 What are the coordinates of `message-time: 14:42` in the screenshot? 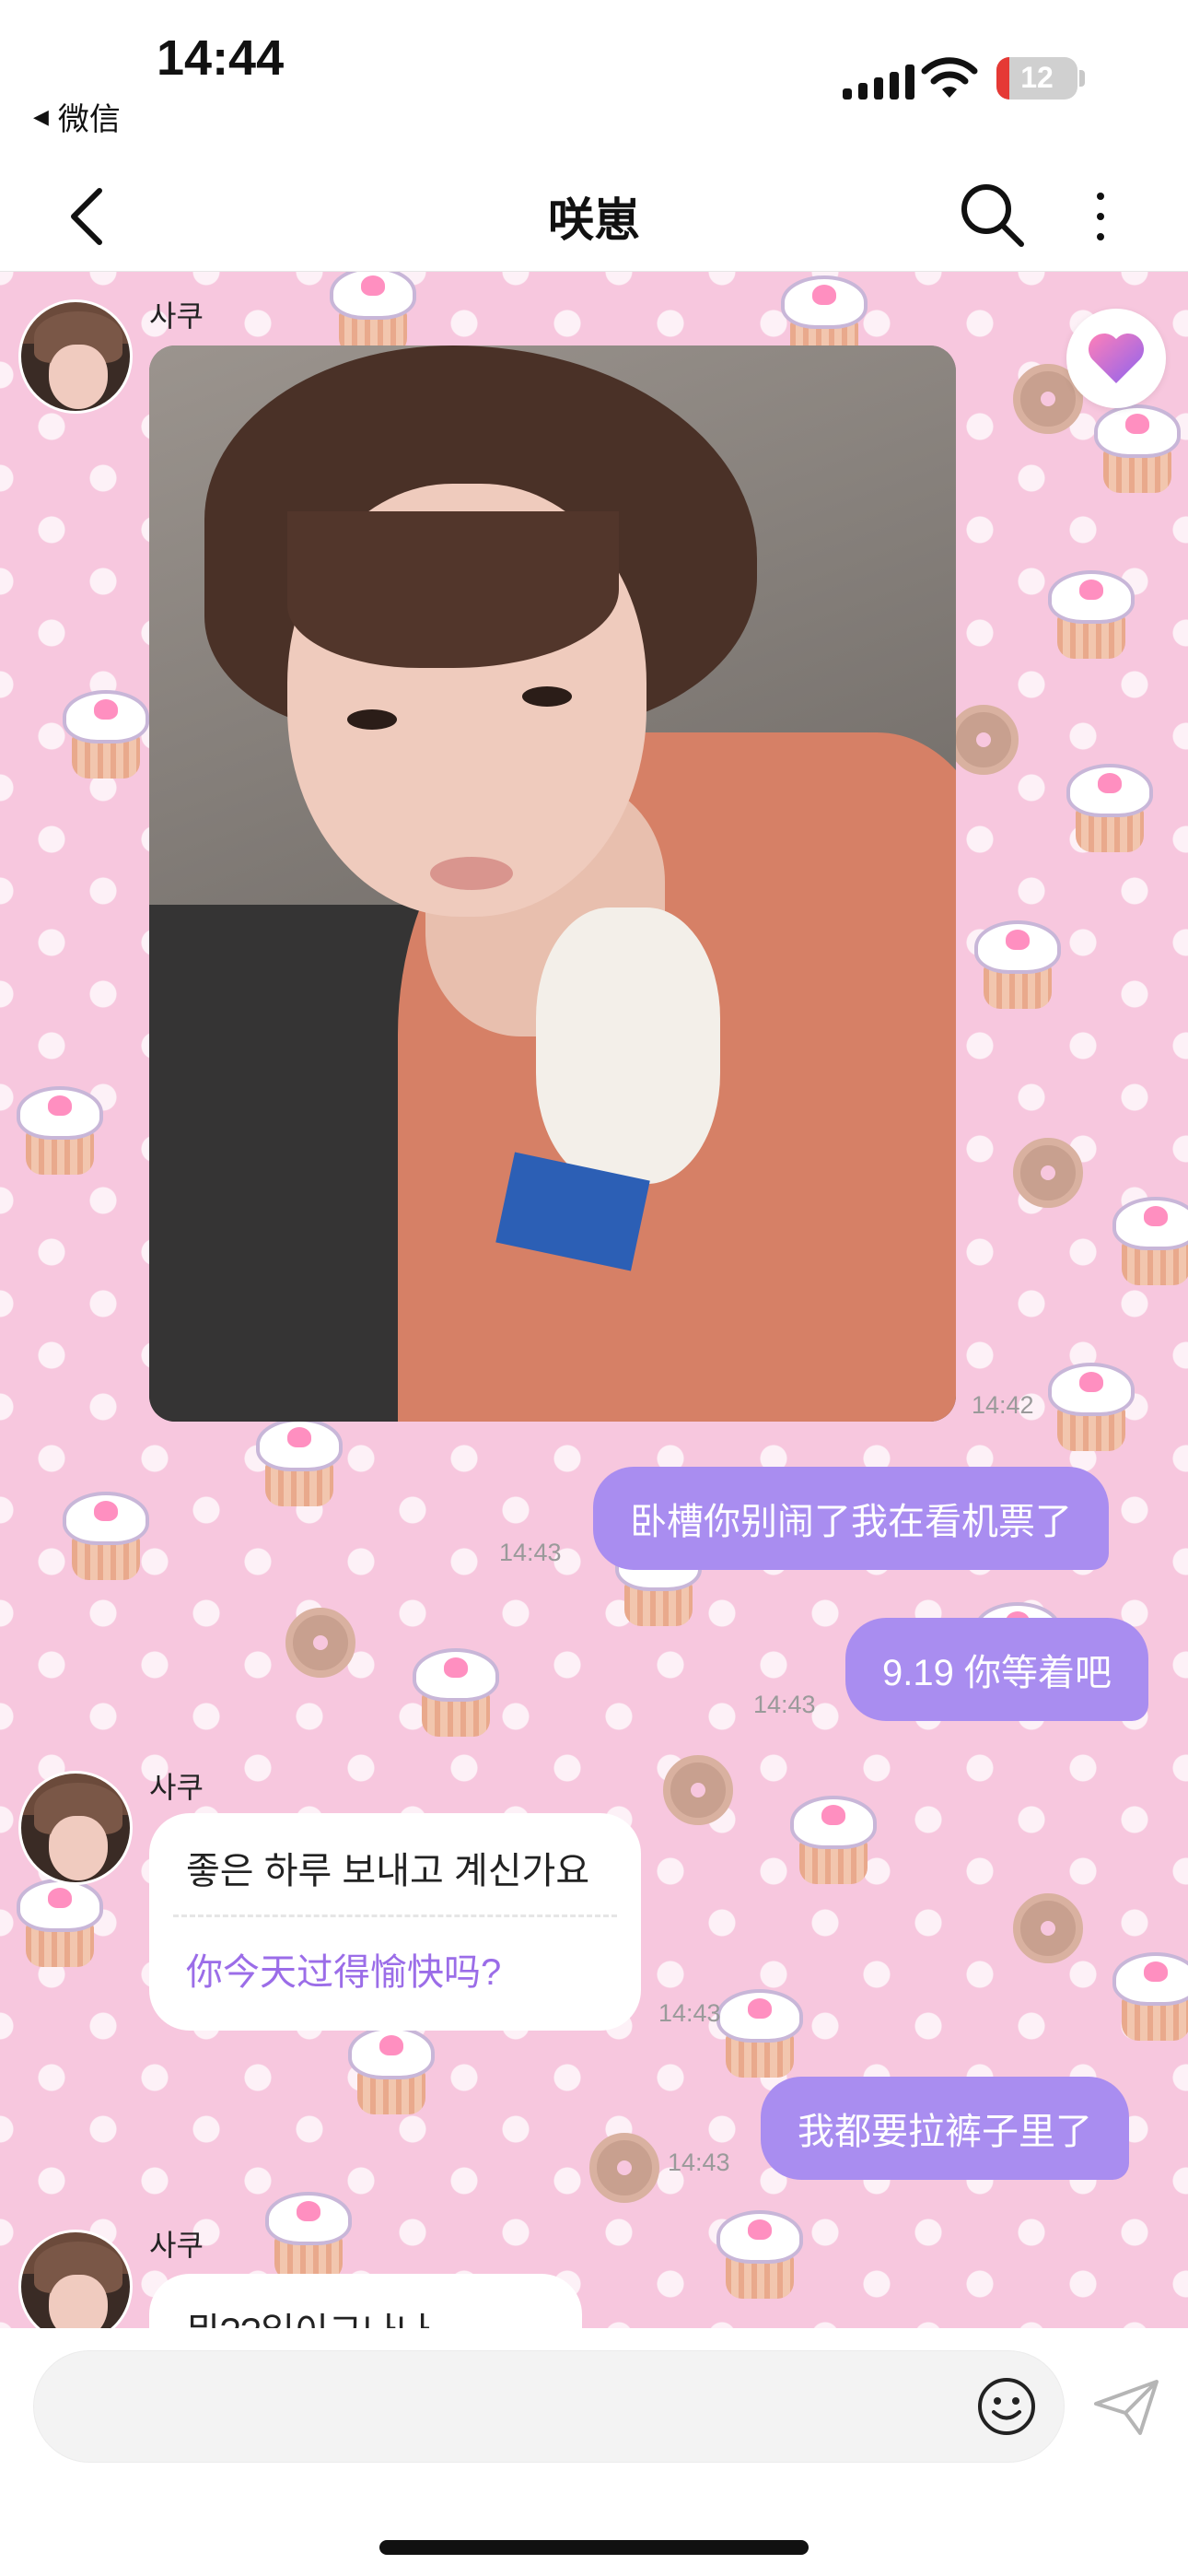 It's located at (1003, 1405).